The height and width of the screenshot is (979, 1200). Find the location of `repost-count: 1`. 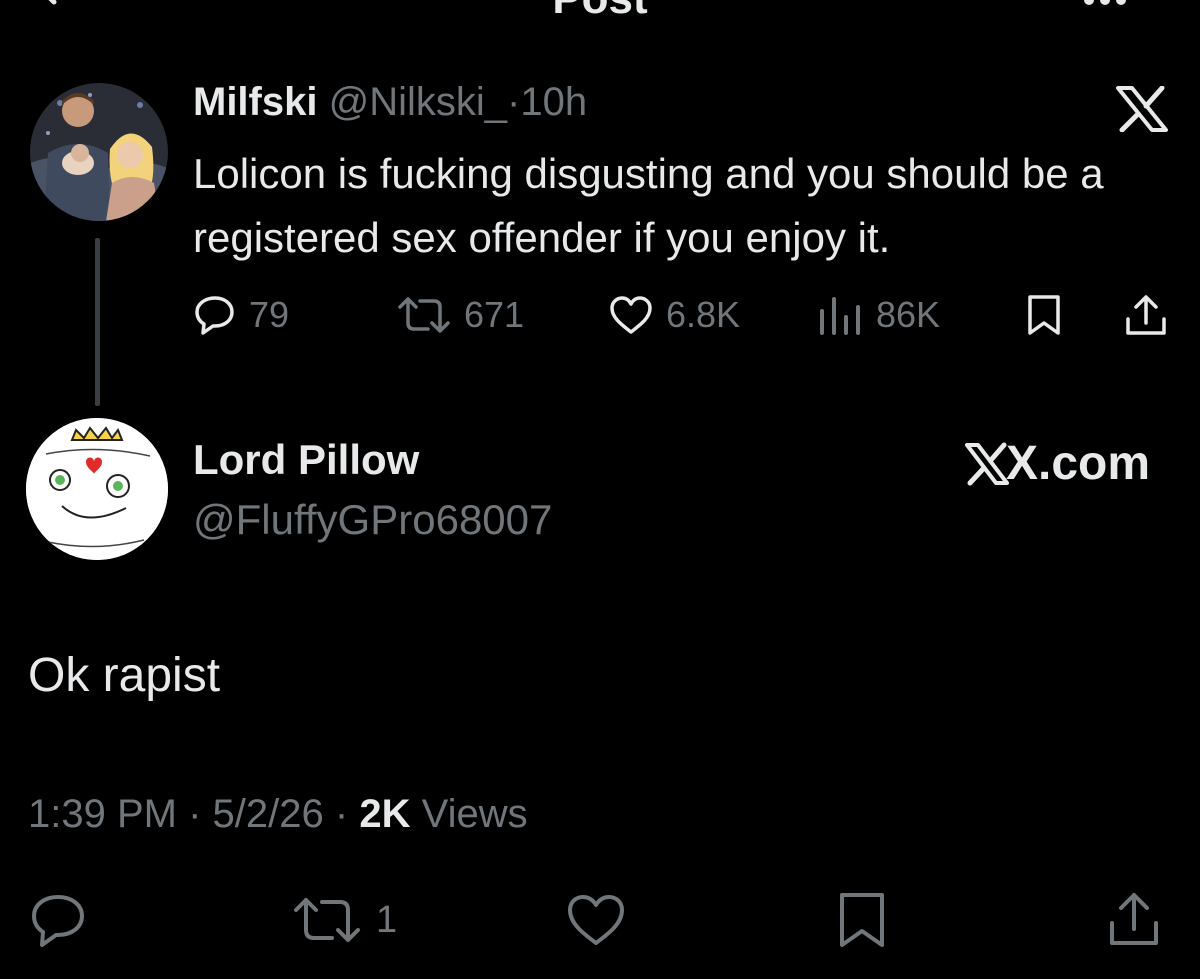

repost-count: 1 is located at coordinates (387, 919).